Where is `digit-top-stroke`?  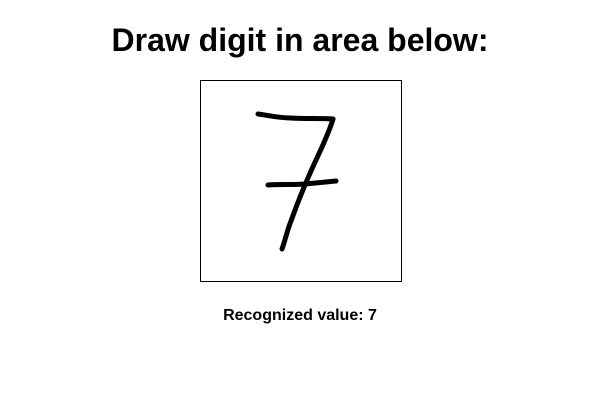
digit-top-stroke is located at coordinates (295, 116).